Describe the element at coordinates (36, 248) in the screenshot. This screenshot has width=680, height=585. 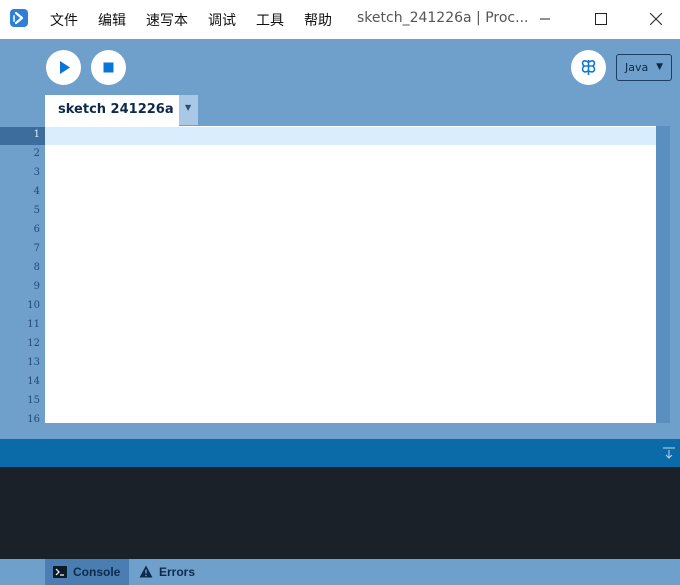
I see `line-number: 7` at that location.